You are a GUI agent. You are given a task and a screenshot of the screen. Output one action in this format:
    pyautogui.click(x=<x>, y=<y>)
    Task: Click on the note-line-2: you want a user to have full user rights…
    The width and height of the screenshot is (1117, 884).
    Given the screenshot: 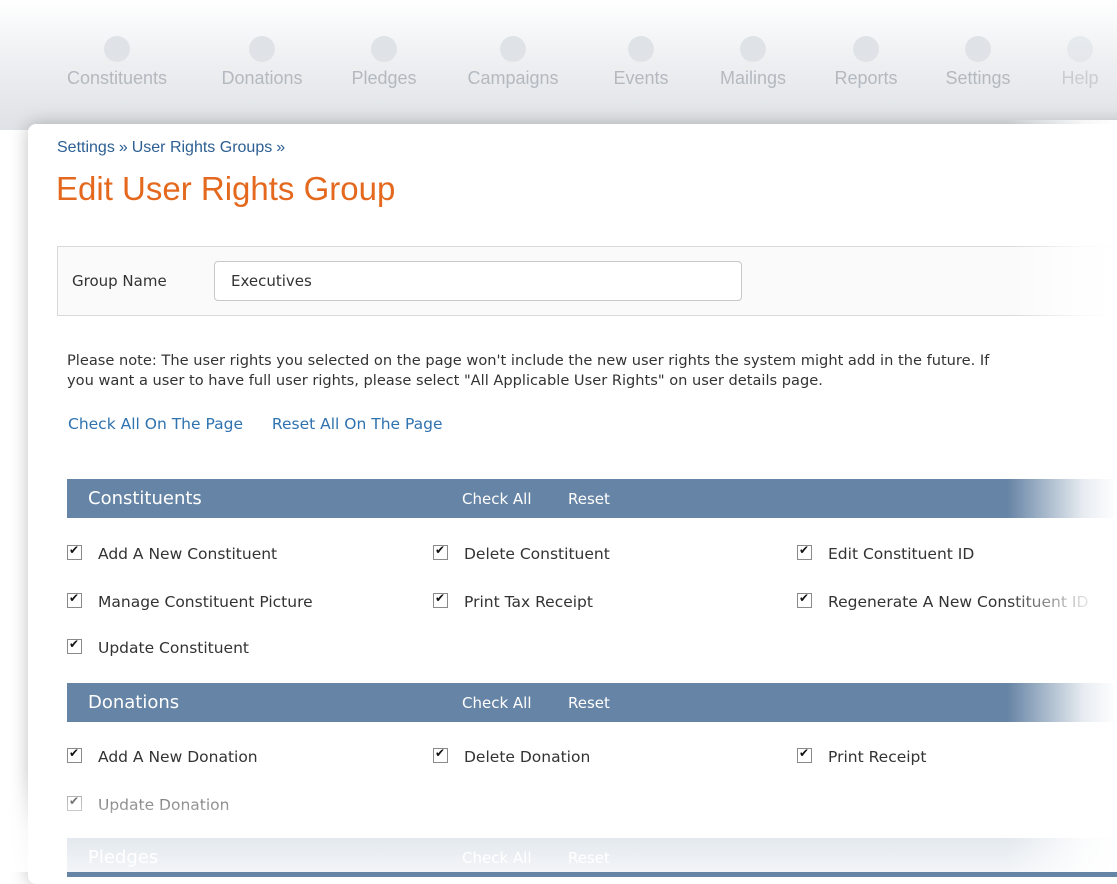 What is the action you would take?
    pyautogui.click(x=445, y=380)
    